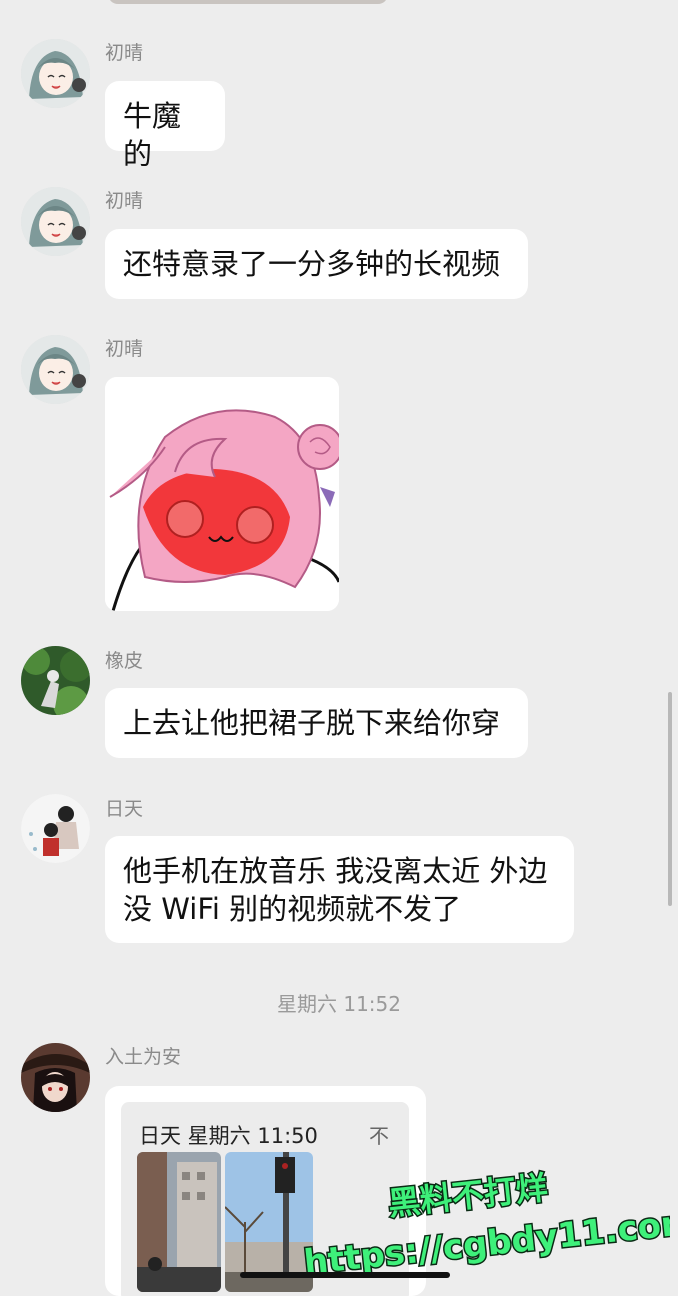 The width and height of the screenshot is (678, 1296). What do you see at coordinates (228, 1136) in the screenshot?
I see `forwarded-header: 日天 星期六 11:50` at bounding box center [228, 1136].